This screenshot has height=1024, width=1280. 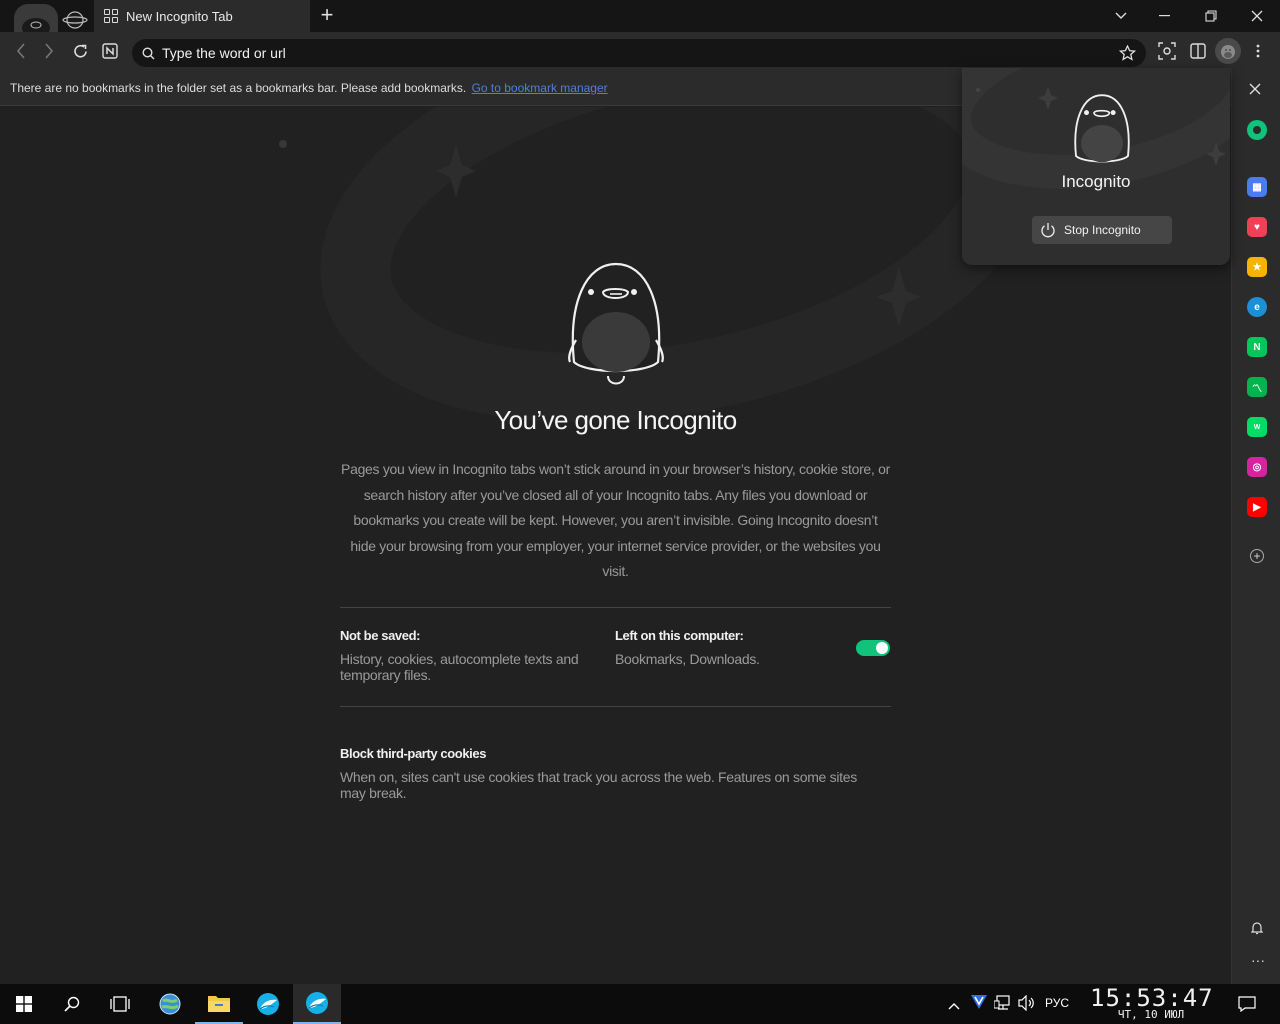 I want to click on sidebar-more-button: ···, so click(x=1258, y=960).